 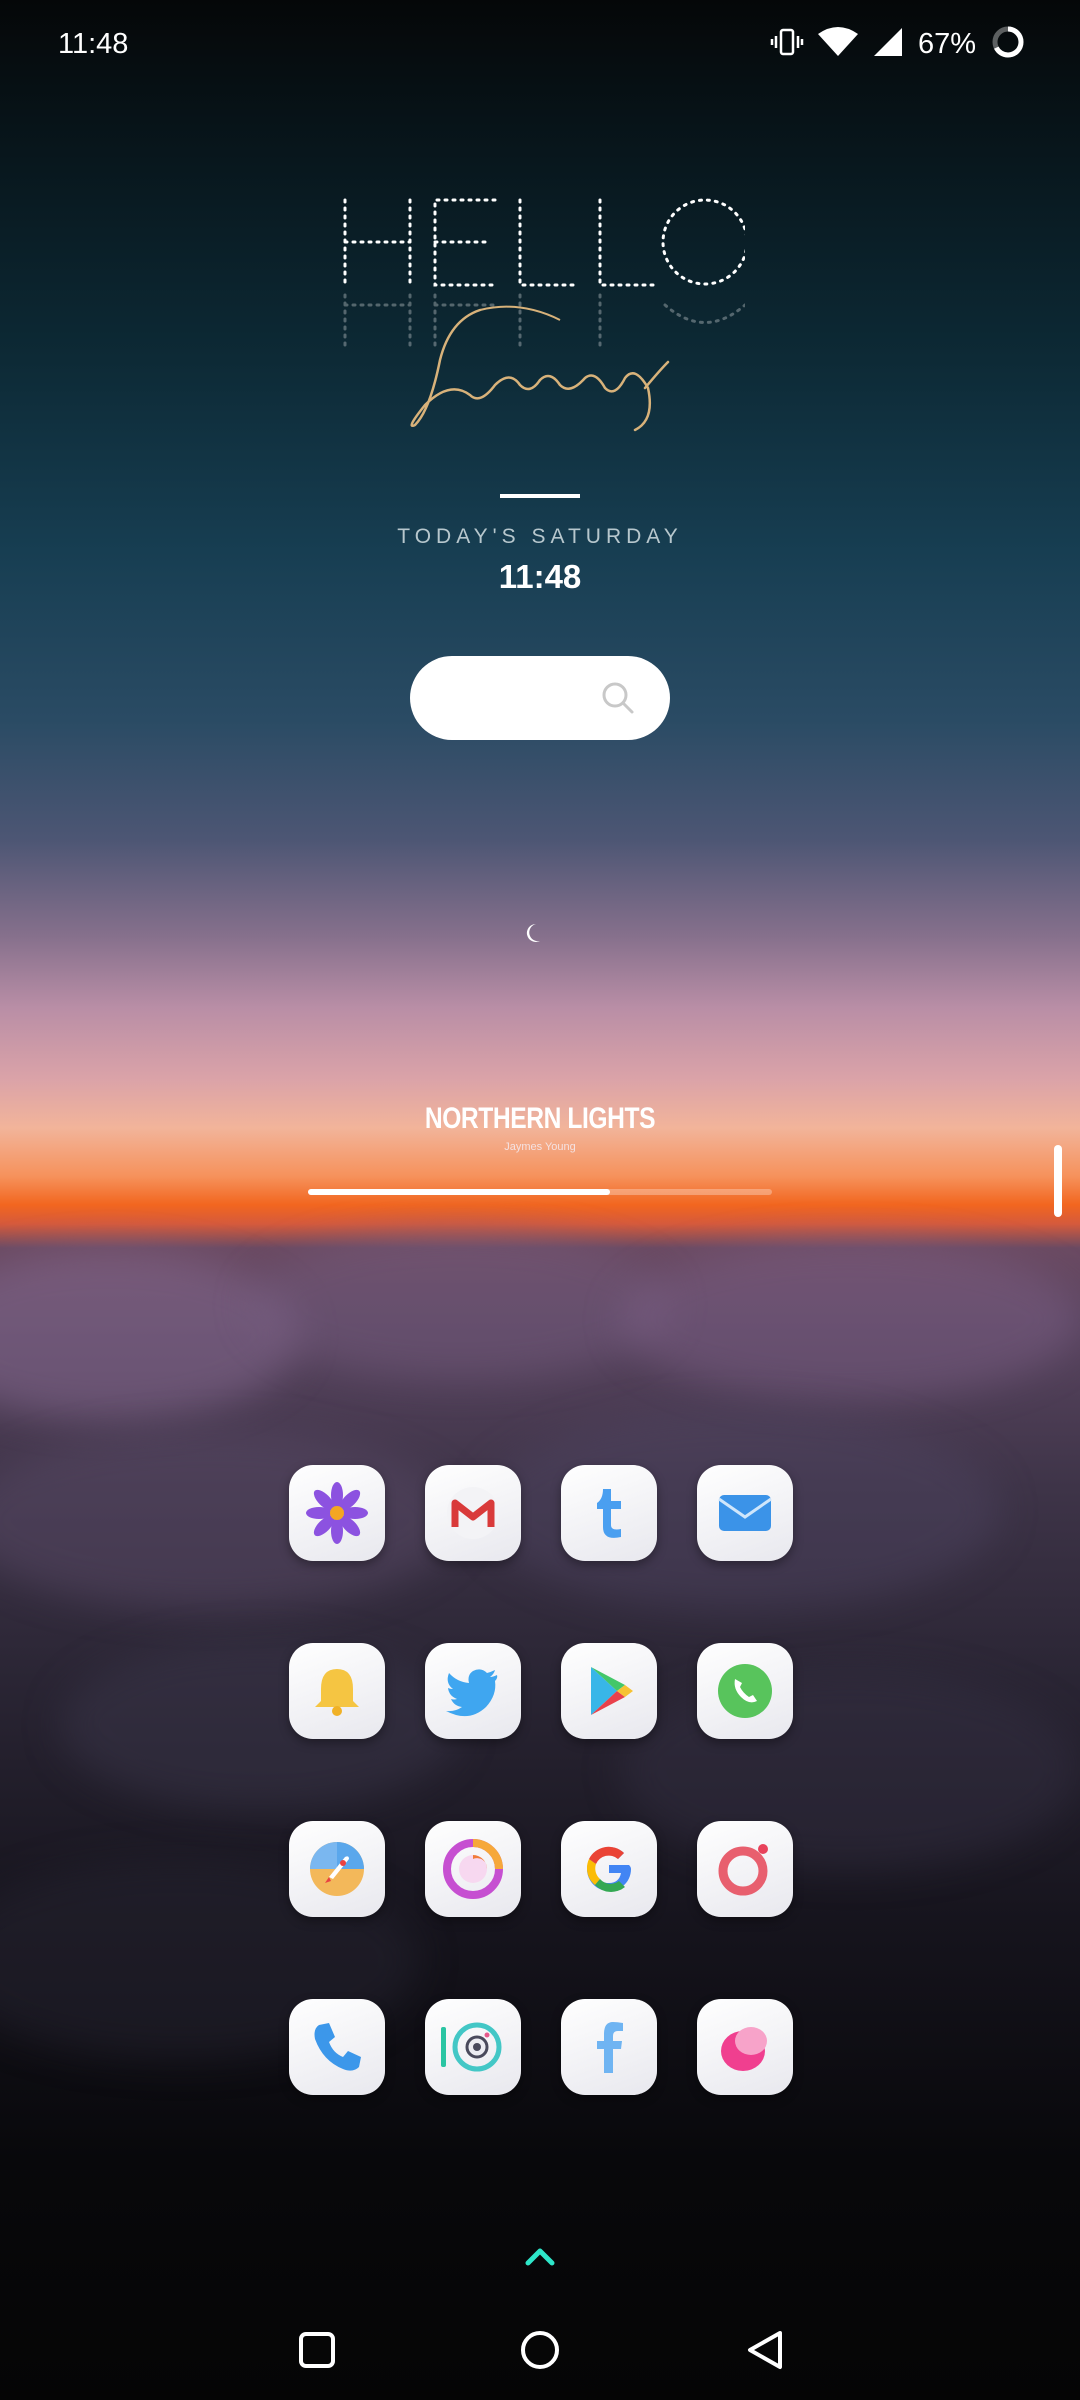 What do you see at coordinates (93, 44) in the screenshot?
I see `status-time: 11:48` at bounding box center [93, 44].